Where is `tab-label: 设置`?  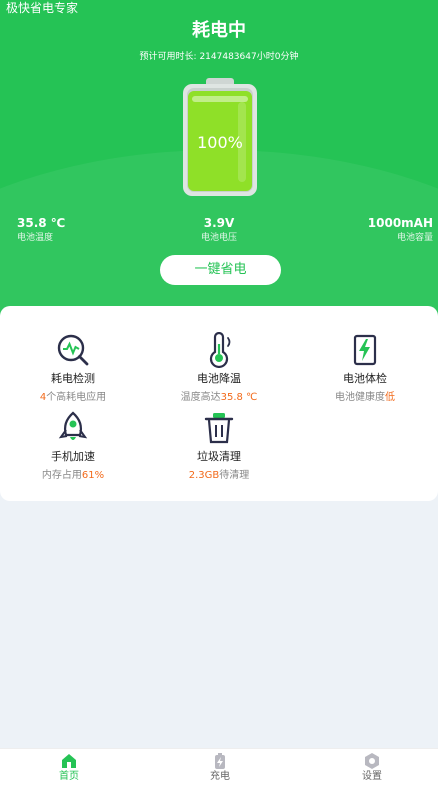
tab-label: 设置 is located at coordinates (372, 776).